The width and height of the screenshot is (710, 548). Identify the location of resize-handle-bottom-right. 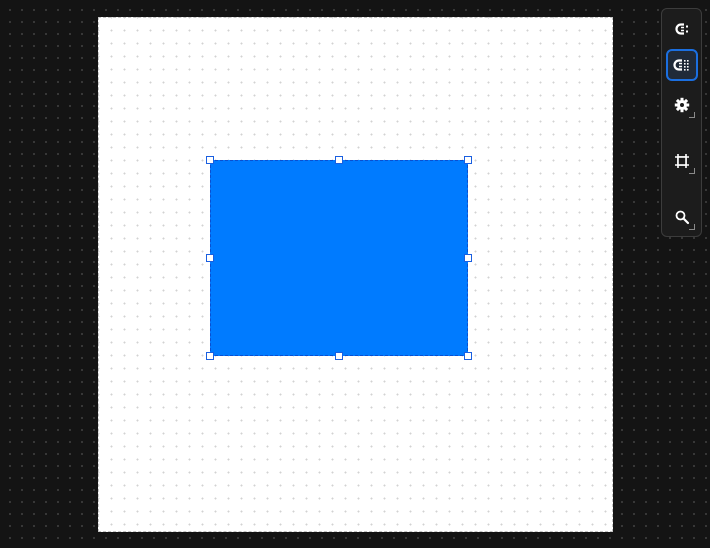
(468, 356).